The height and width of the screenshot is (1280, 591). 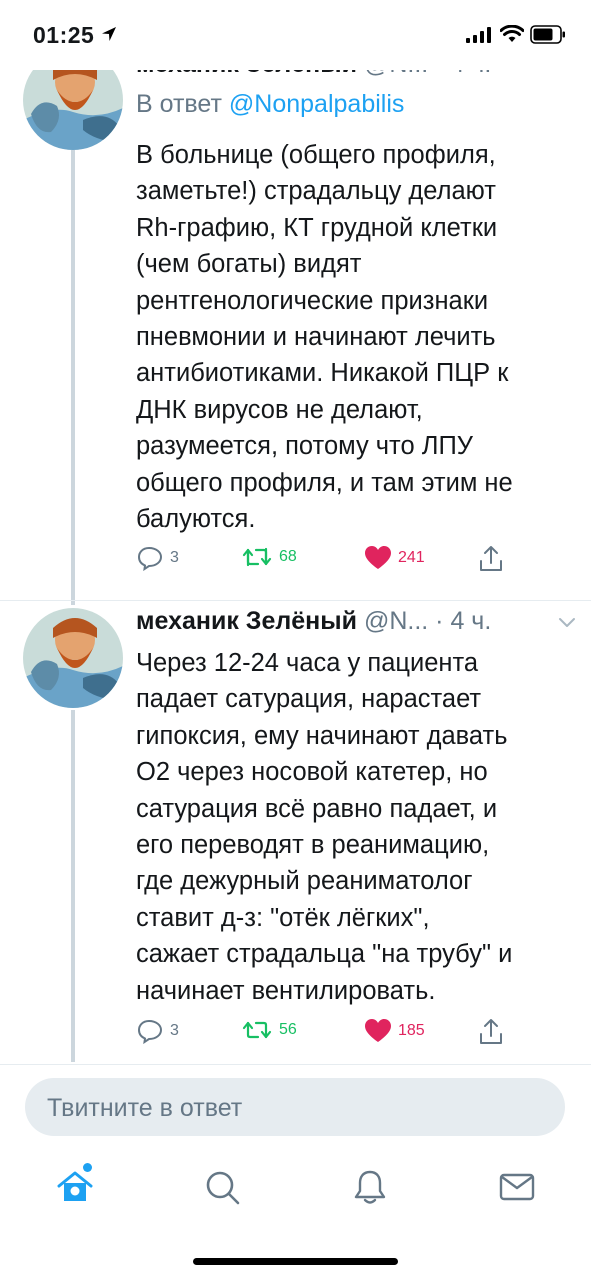 What do you see at coordinates (87, 1167) in the screenshot?
I see `notification-dot` at bounding box center [87, 1167].